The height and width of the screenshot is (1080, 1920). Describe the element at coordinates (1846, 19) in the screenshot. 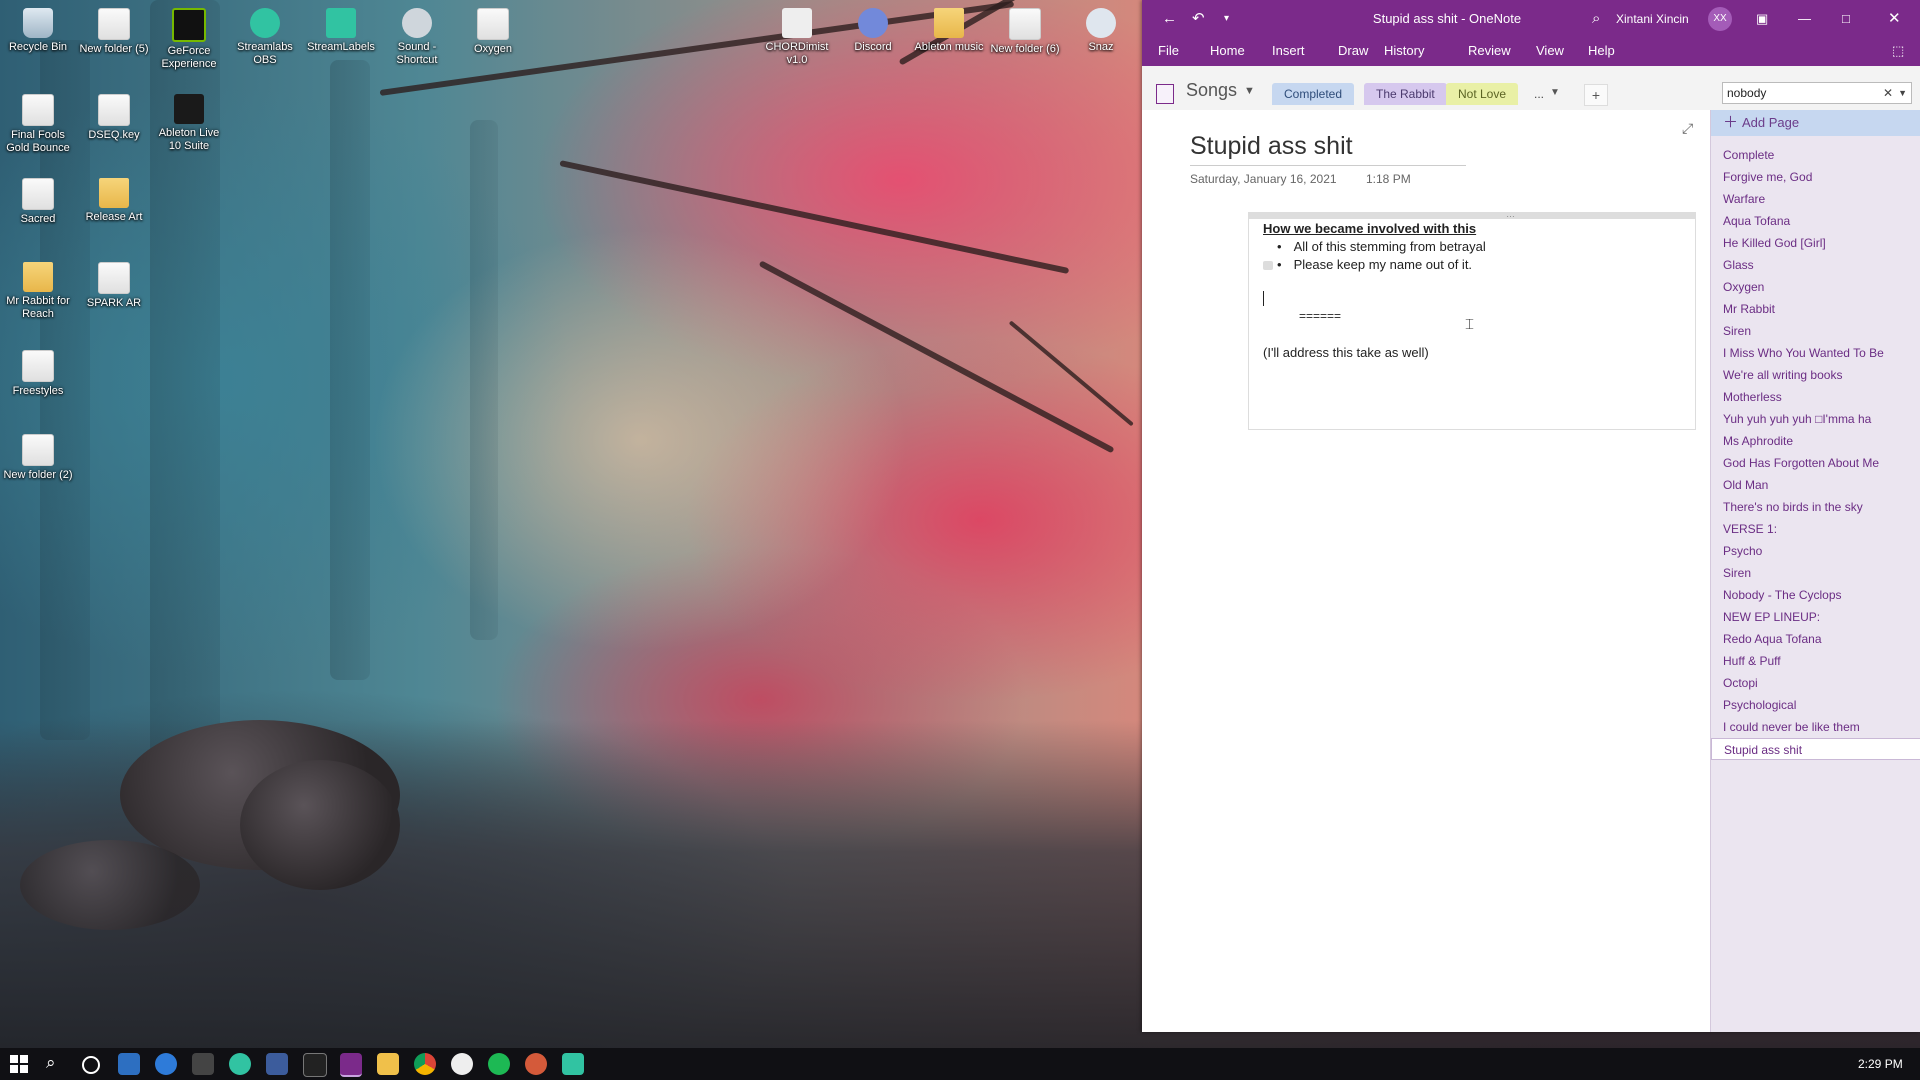

I see `maximize-icon: □` at that location.